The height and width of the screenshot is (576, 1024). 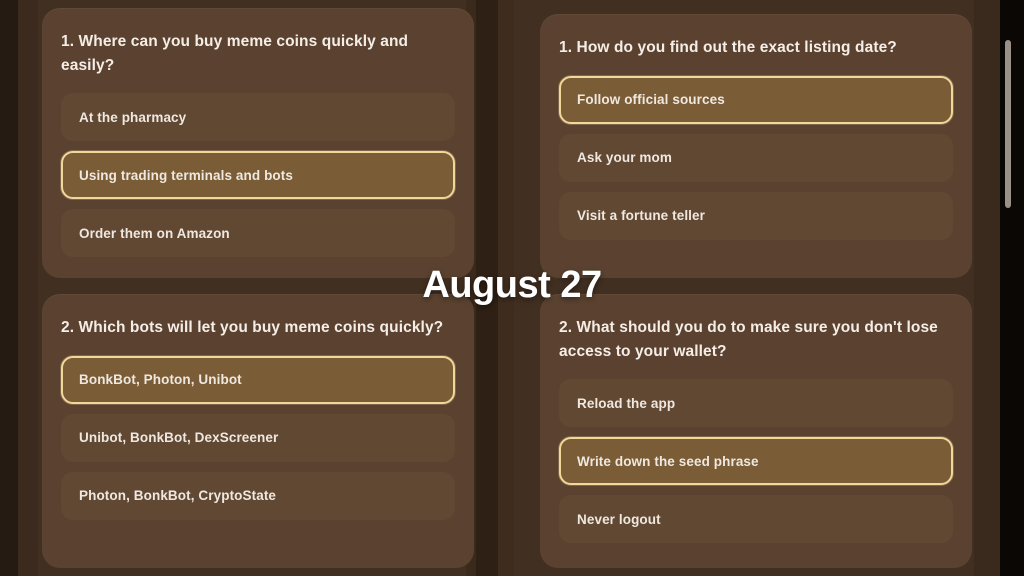 What do you see at coordinates (9, 288) in the screenshot?
I see `background-band-far-left` at bounding box center [9, 288].